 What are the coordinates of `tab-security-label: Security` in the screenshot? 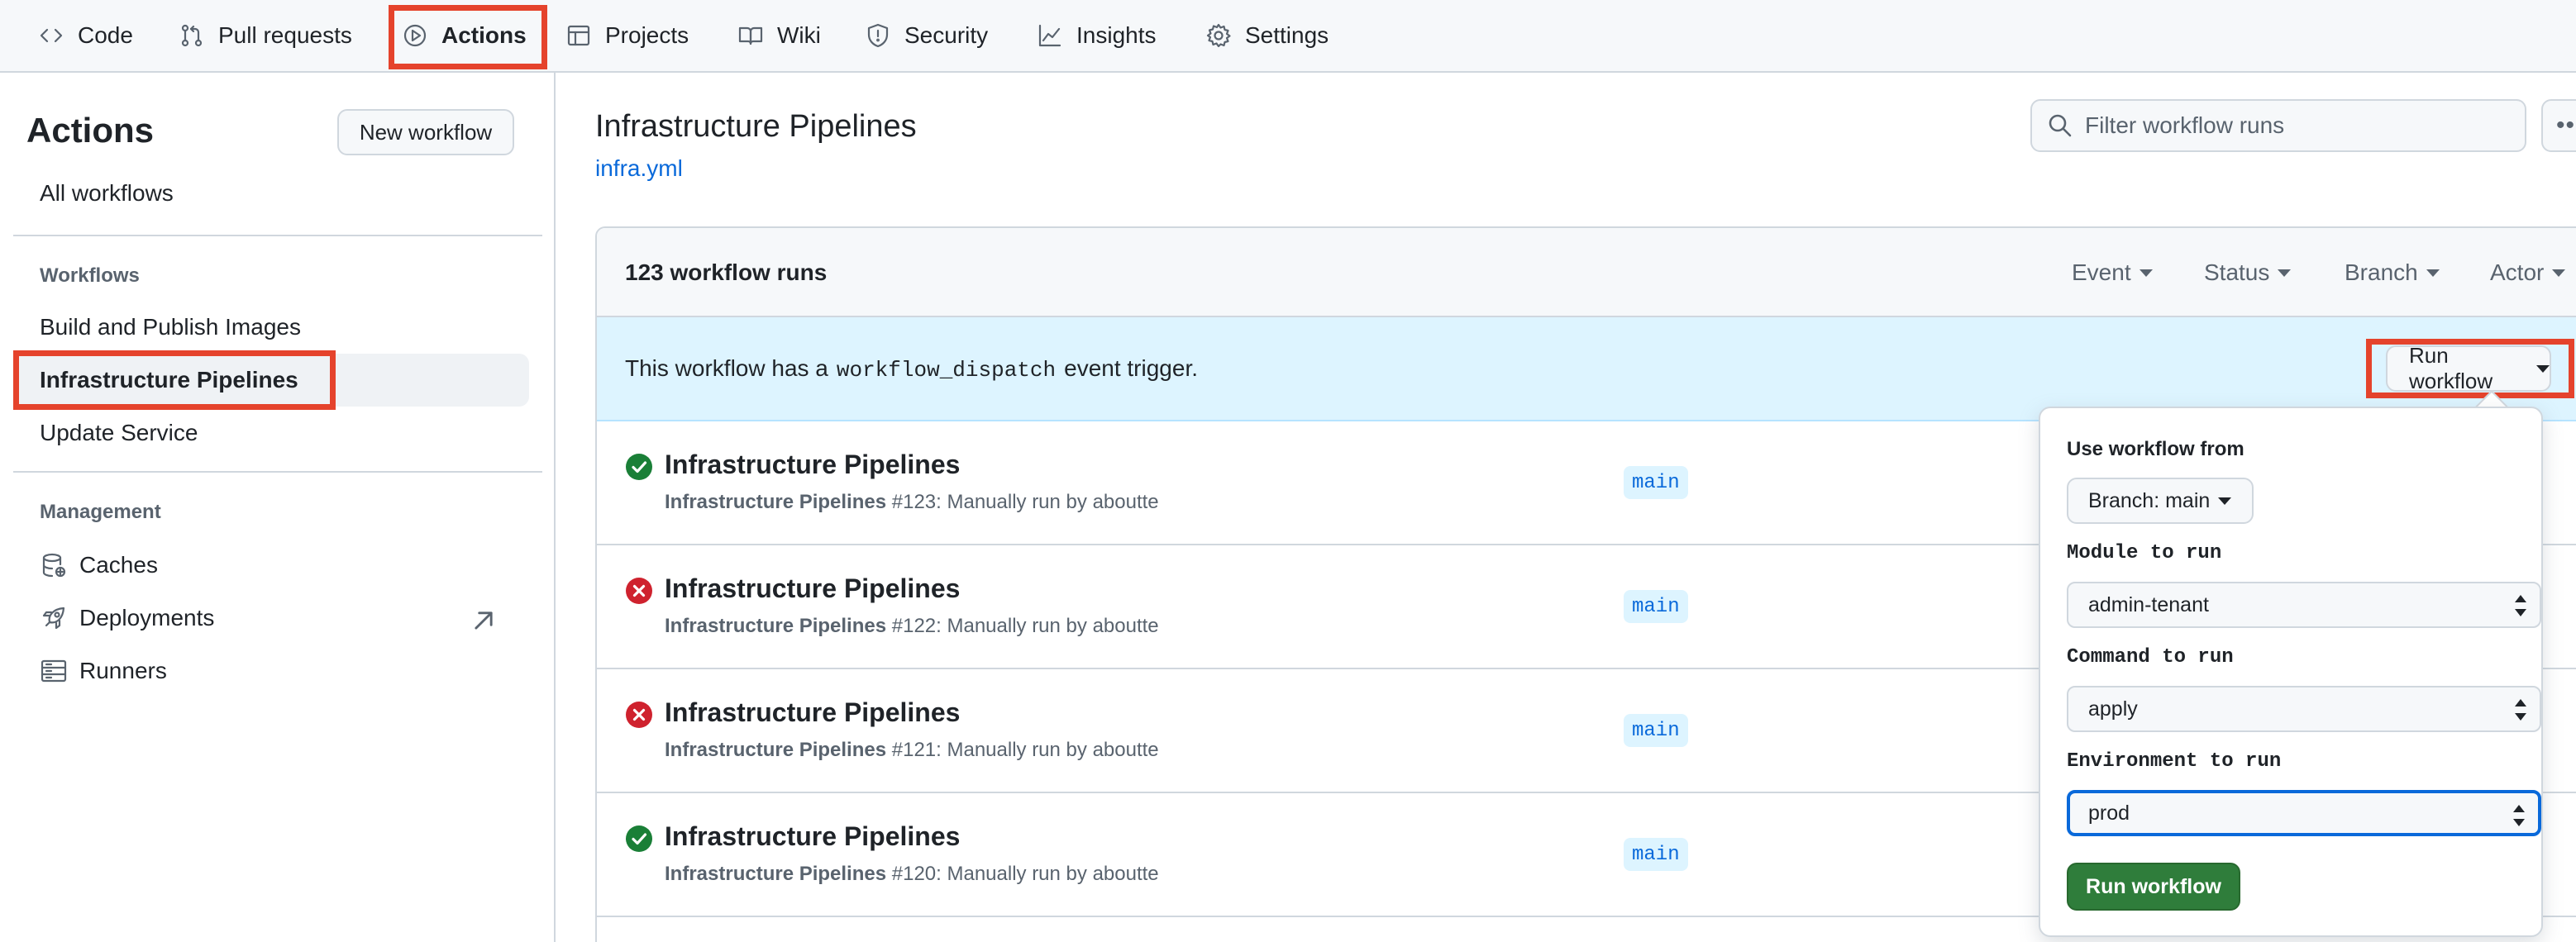 It's located at (946, 35).